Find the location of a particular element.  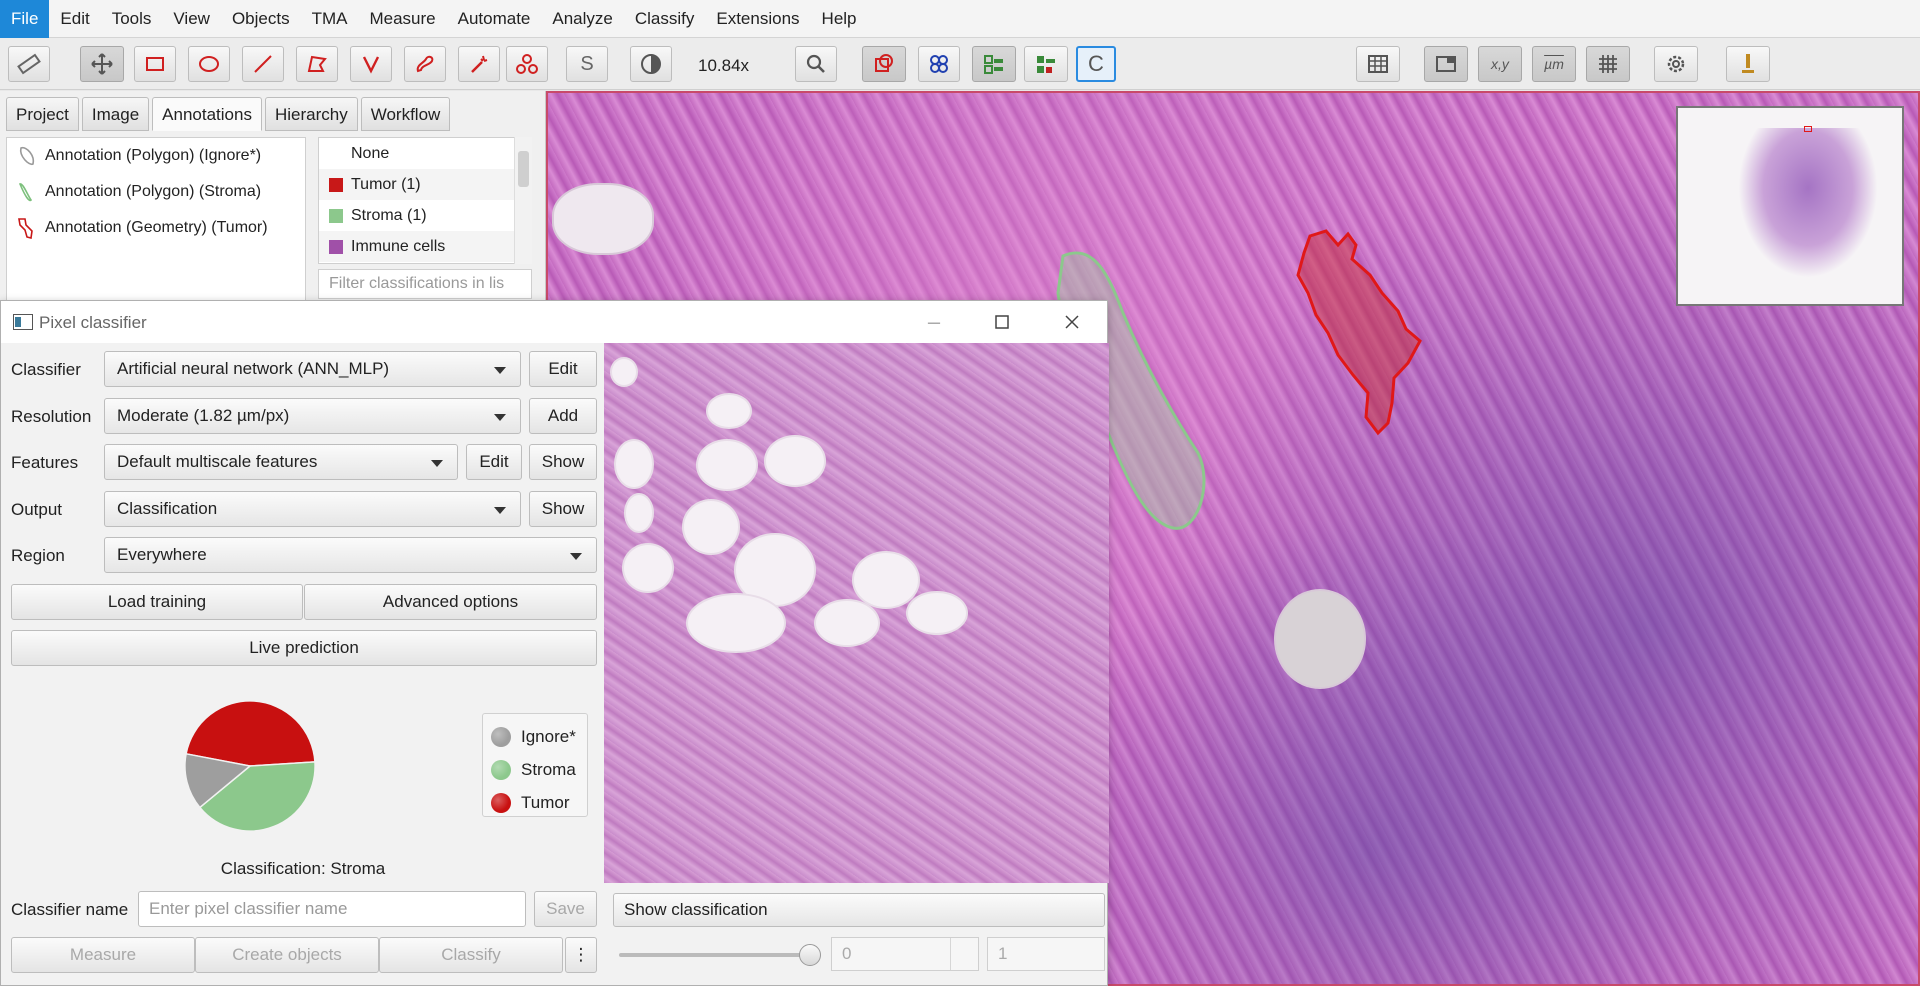

panel-tabs: Project Image Annotations Hierarchy Workflow is located at coordinates (229, 114).